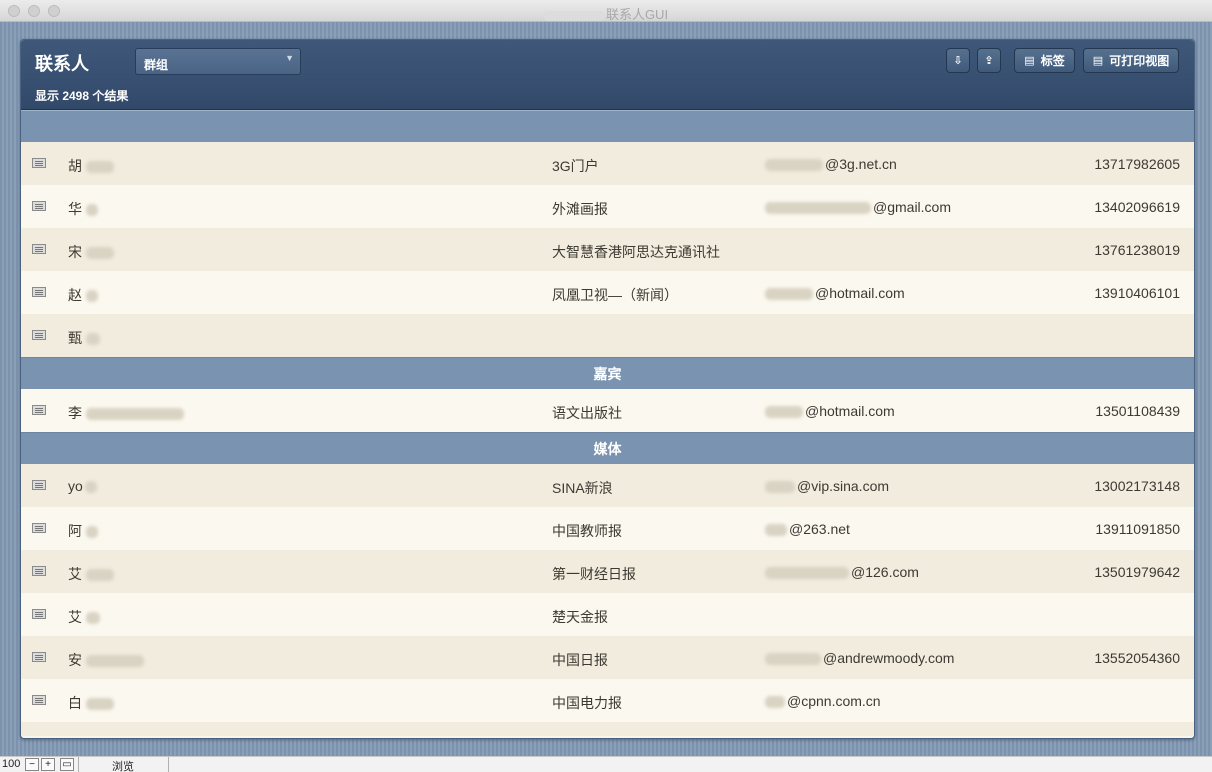  I want to click on contact-name: 李, so click(126, 413).